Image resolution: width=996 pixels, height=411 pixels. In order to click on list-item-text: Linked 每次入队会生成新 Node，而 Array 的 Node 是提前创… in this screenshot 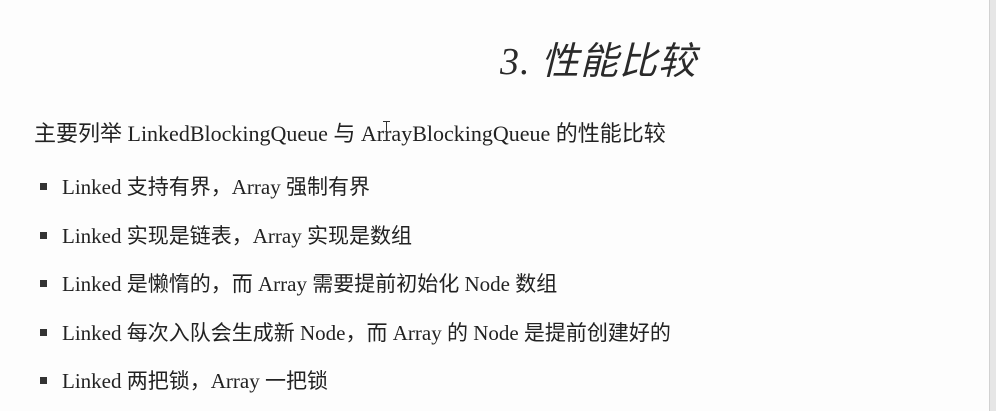, I will do `click(366, 332)`.